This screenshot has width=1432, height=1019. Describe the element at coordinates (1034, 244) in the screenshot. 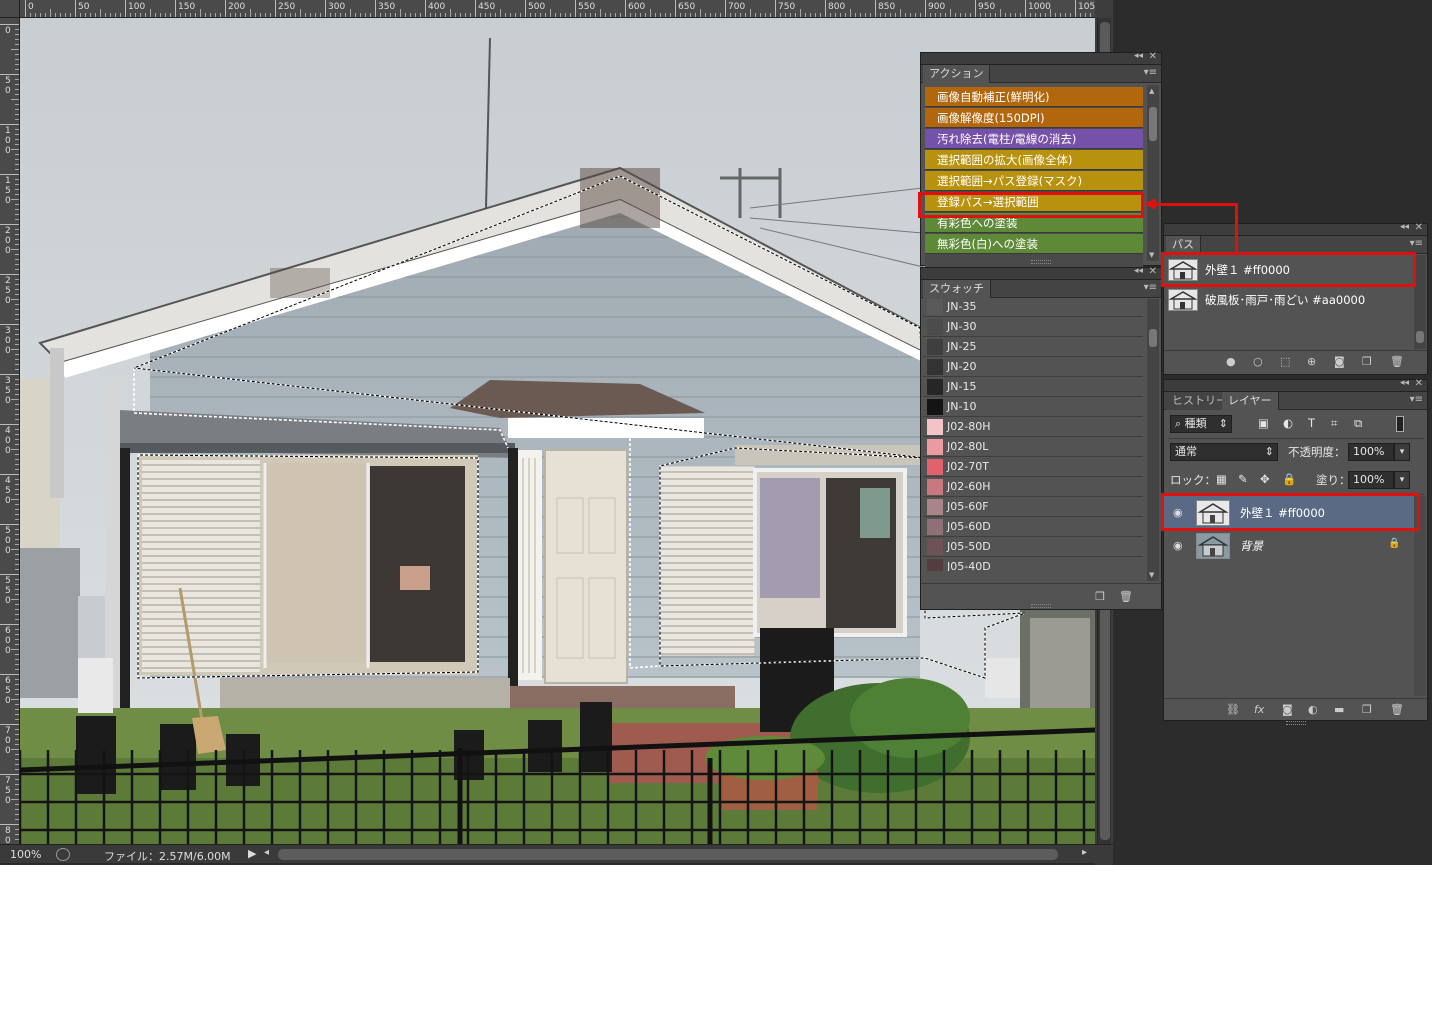

I see `action-item: 無彩色(白)への塗装` at that location.